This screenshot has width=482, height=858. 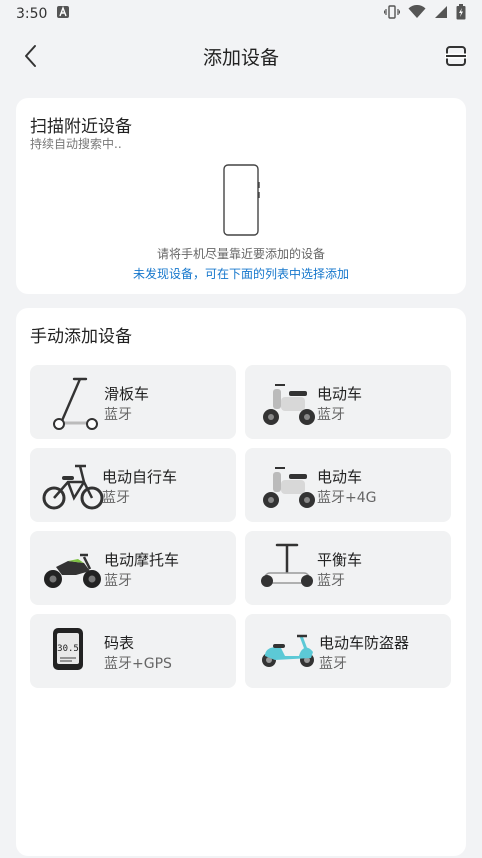 What do you see at coordinates (72, 570) in the screenshot?
I see `electric-motorcycle-icon` at bounding box center [72, 570].